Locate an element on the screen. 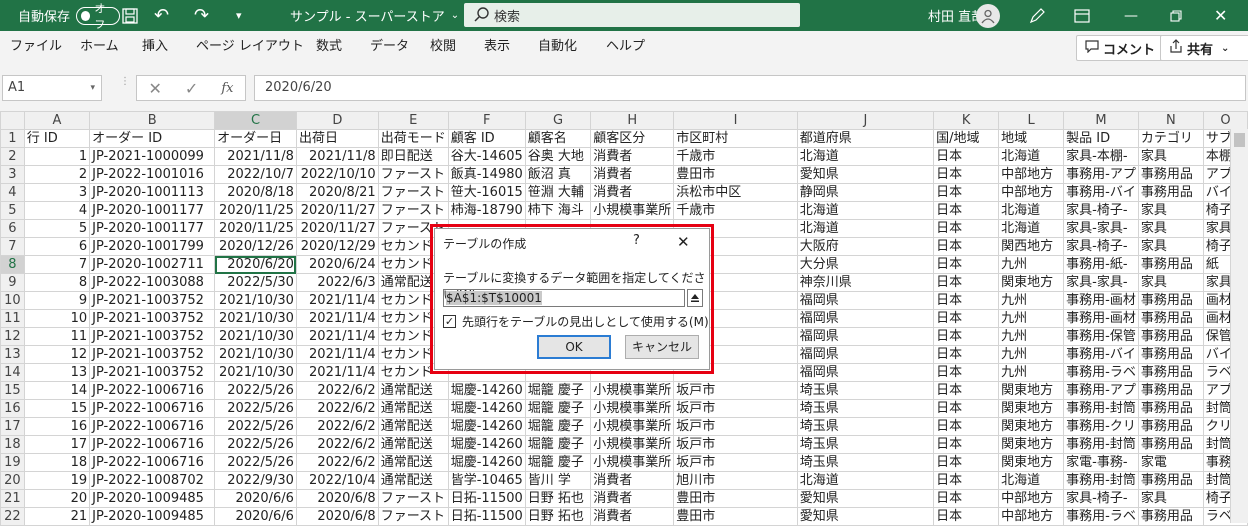  insert-function-icon: fx is located at coordinates (227, 88).